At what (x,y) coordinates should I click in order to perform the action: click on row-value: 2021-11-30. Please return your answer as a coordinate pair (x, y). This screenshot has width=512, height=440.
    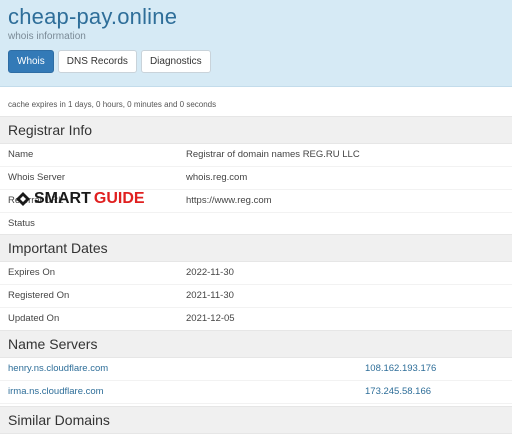
    Looking at the image, I should click on (210, 295).